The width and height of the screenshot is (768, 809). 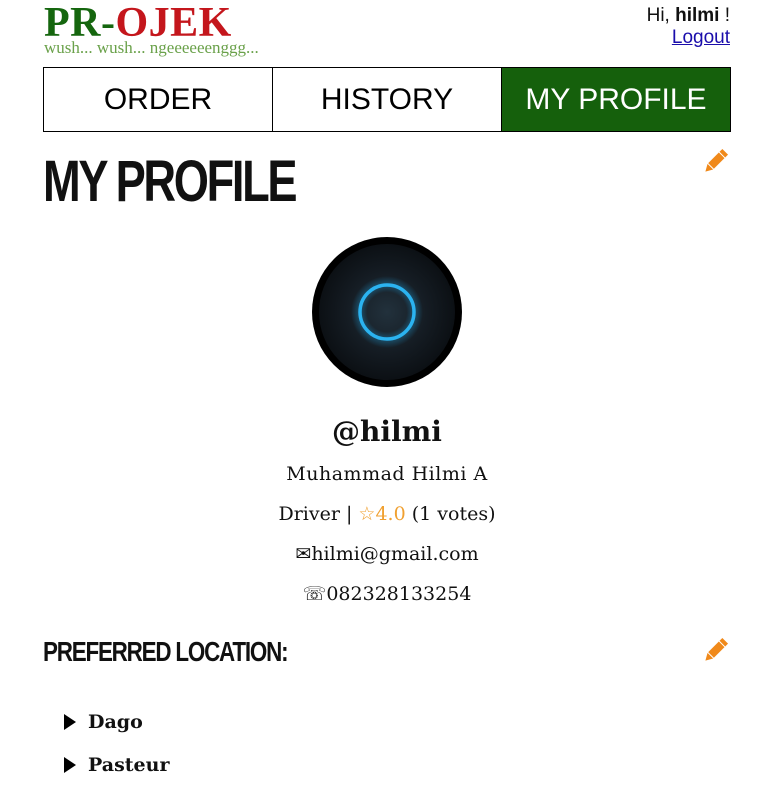 I want to click on page-title: MY PROFILE, so click(x=170, y=181).